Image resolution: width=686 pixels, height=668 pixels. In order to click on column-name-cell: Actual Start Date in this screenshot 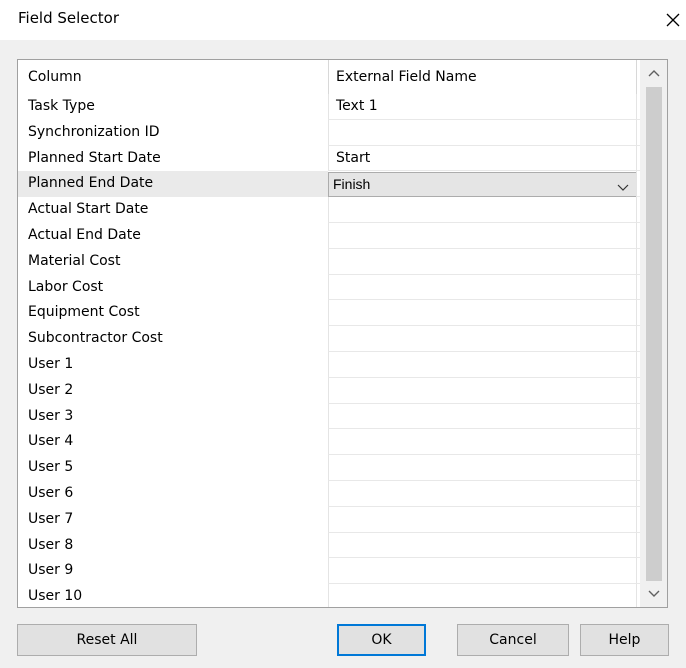, I will do `click(173, 210)`.